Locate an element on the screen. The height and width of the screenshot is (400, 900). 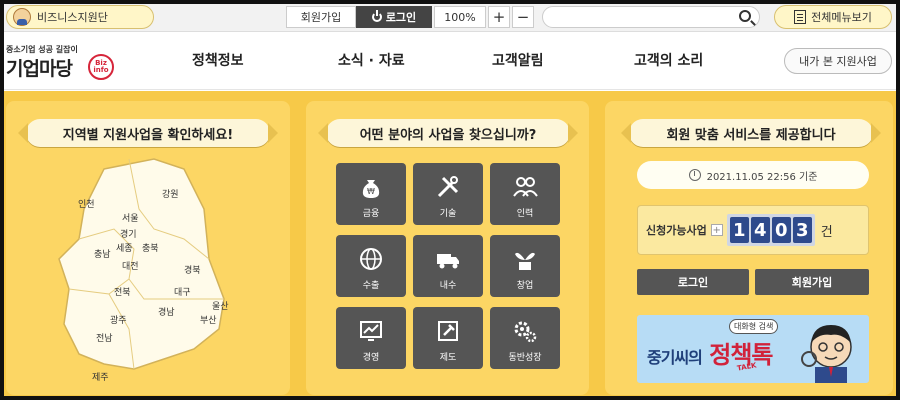
category-startup: 창업 is located at coordinates (525, 266).